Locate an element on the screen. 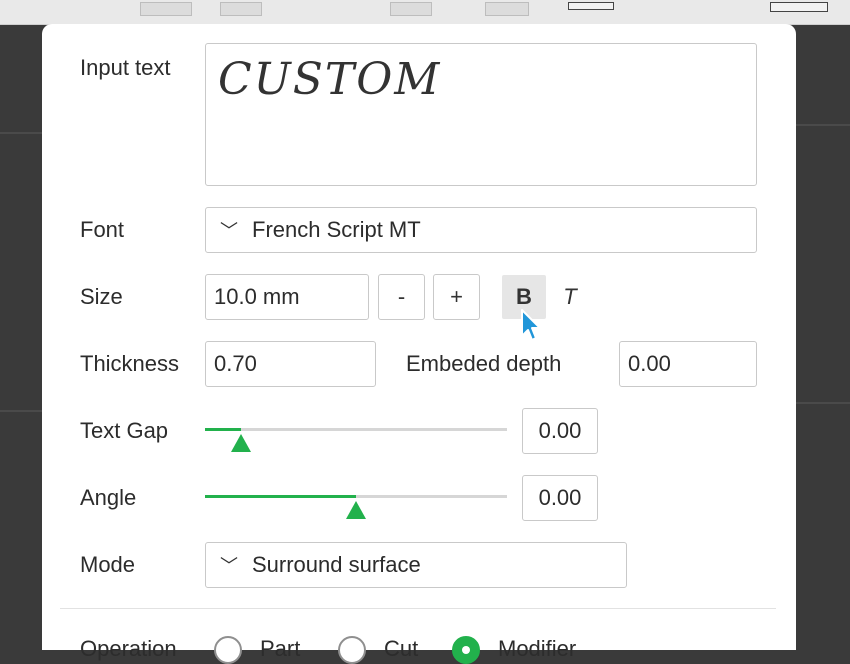 The width and height of the screenshot is (850, 664). embedded-depth-label: Embeded depth is located at coordinates (484, 363).